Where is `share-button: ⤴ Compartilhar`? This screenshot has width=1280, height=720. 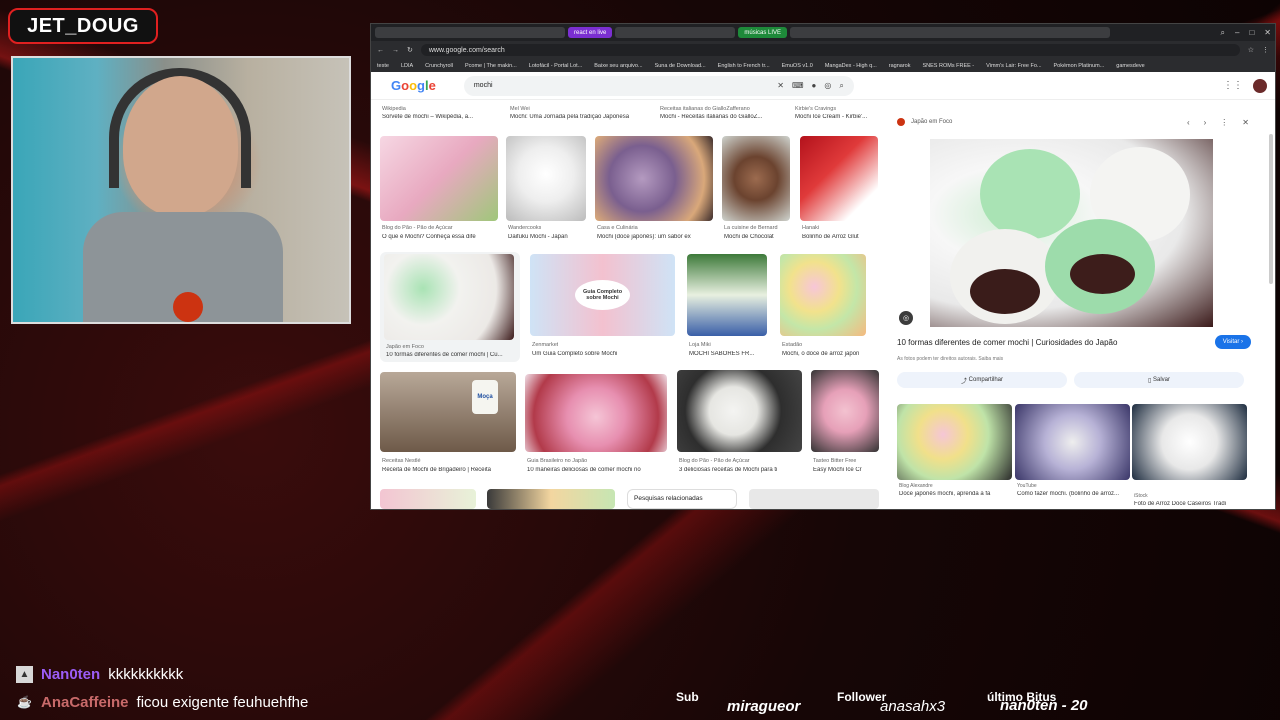
share-button: ⤴ Compartilhar is located at coordinates (982, 380).